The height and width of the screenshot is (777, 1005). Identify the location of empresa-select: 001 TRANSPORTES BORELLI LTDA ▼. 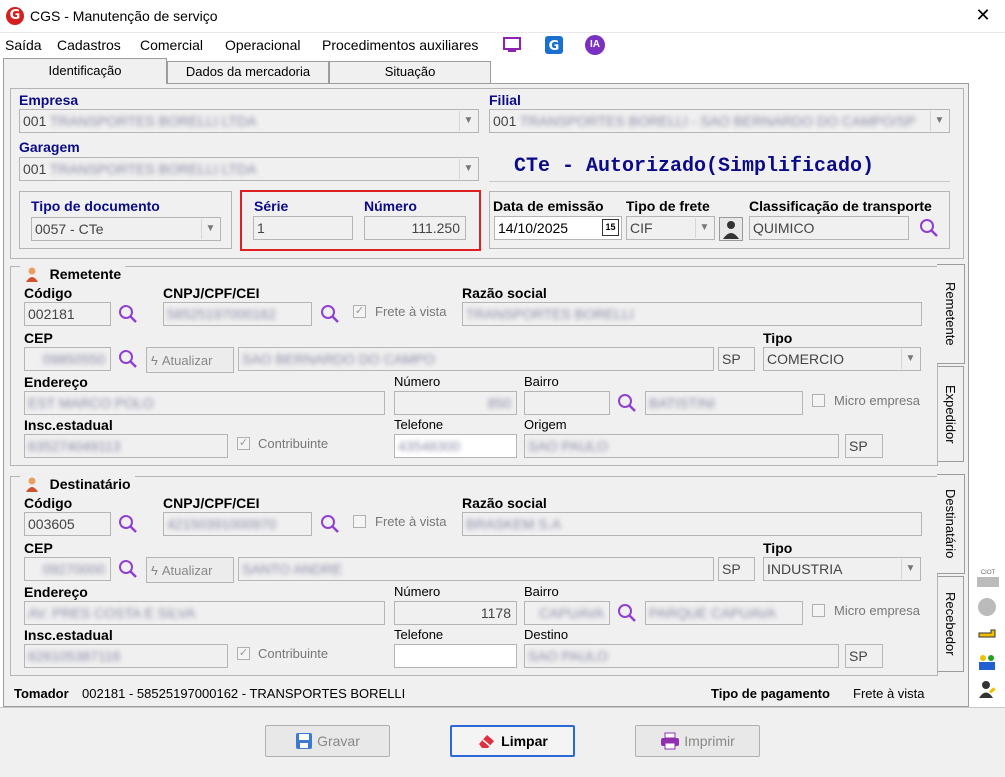
(249, 121).